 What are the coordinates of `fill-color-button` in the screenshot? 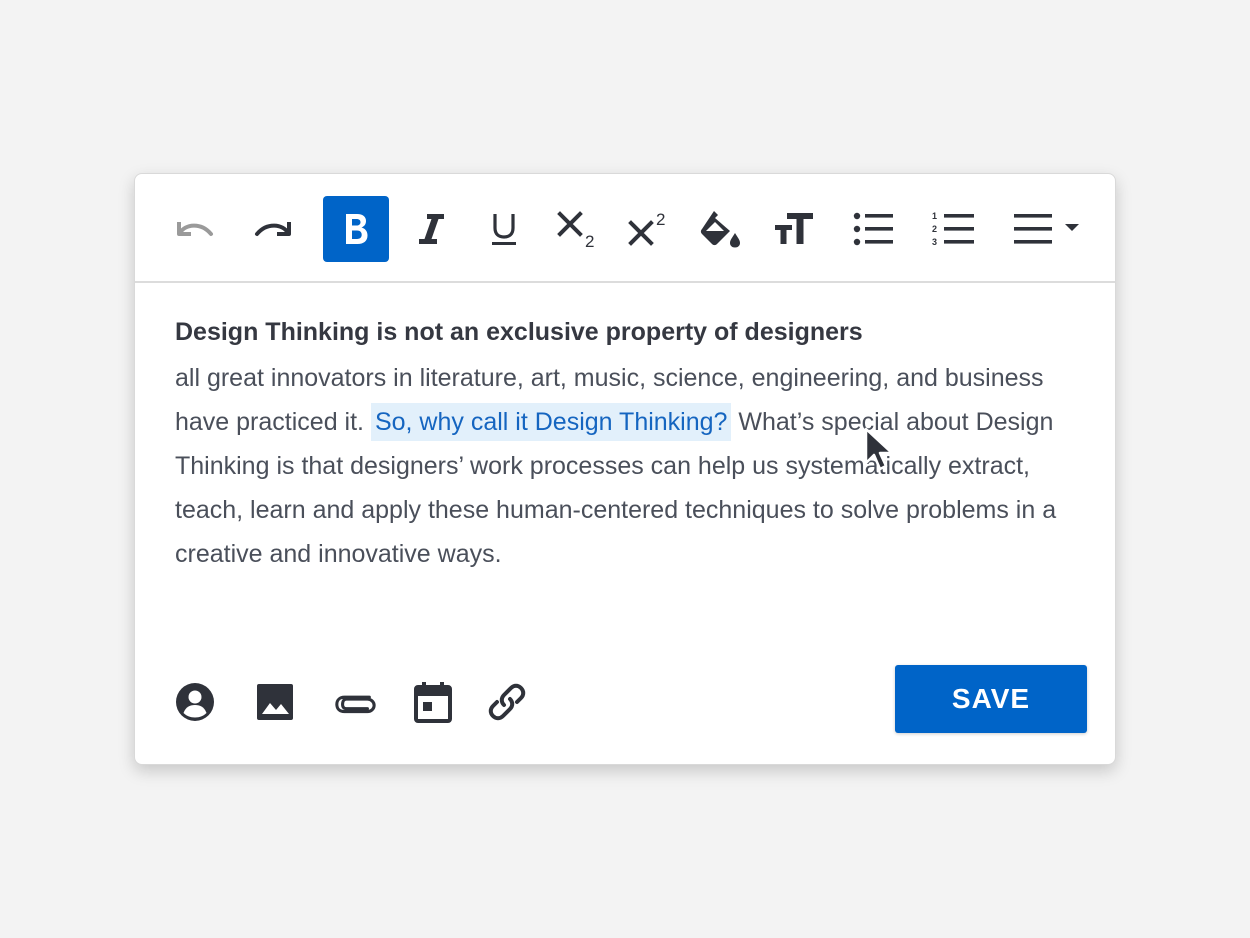 It's located at (721, 229).